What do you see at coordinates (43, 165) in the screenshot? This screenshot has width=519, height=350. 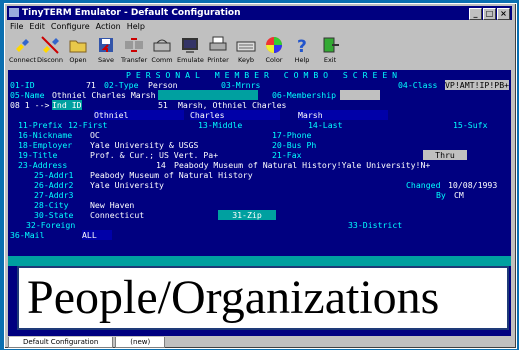 I see `address-label: 23-Address` at bounding box center [43, 165].